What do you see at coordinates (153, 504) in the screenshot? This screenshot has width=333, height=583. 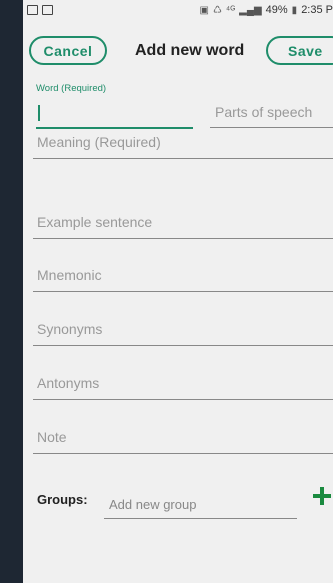 I see `add-group-placeholder: Add new group` at bounding box center [153, 504].